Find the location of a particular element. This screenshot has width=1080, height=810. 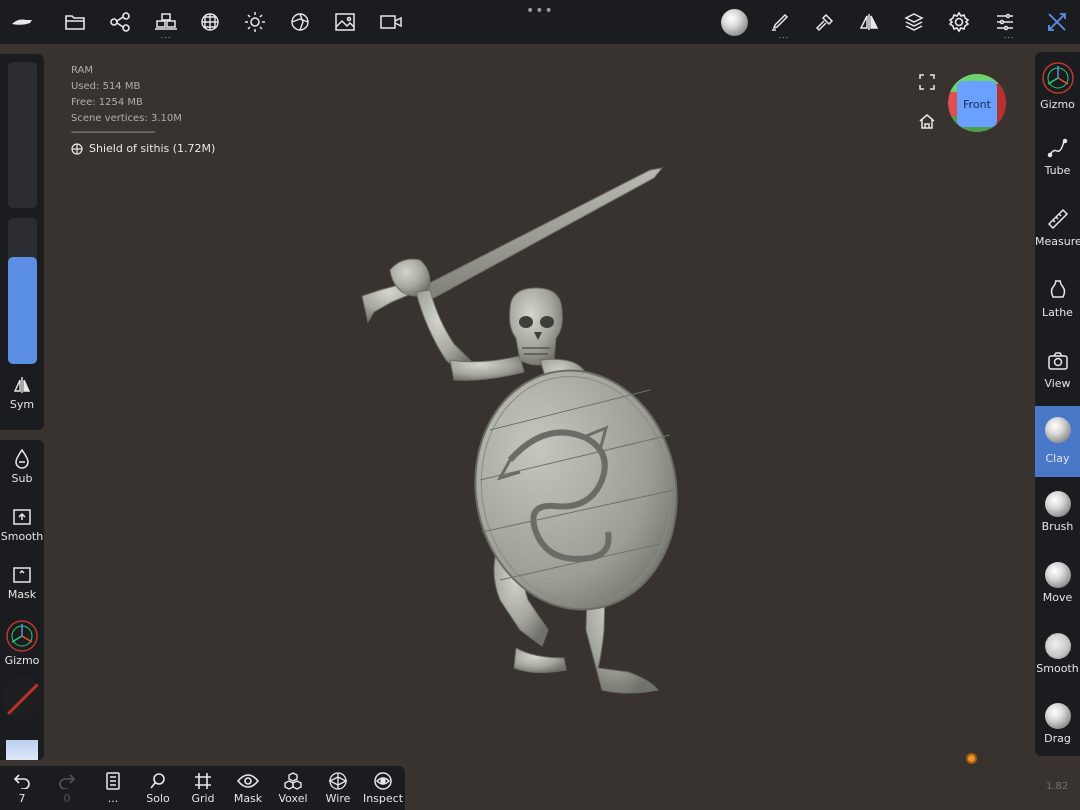

smooth-tool: Smooth is located at coordinates (22, 523).